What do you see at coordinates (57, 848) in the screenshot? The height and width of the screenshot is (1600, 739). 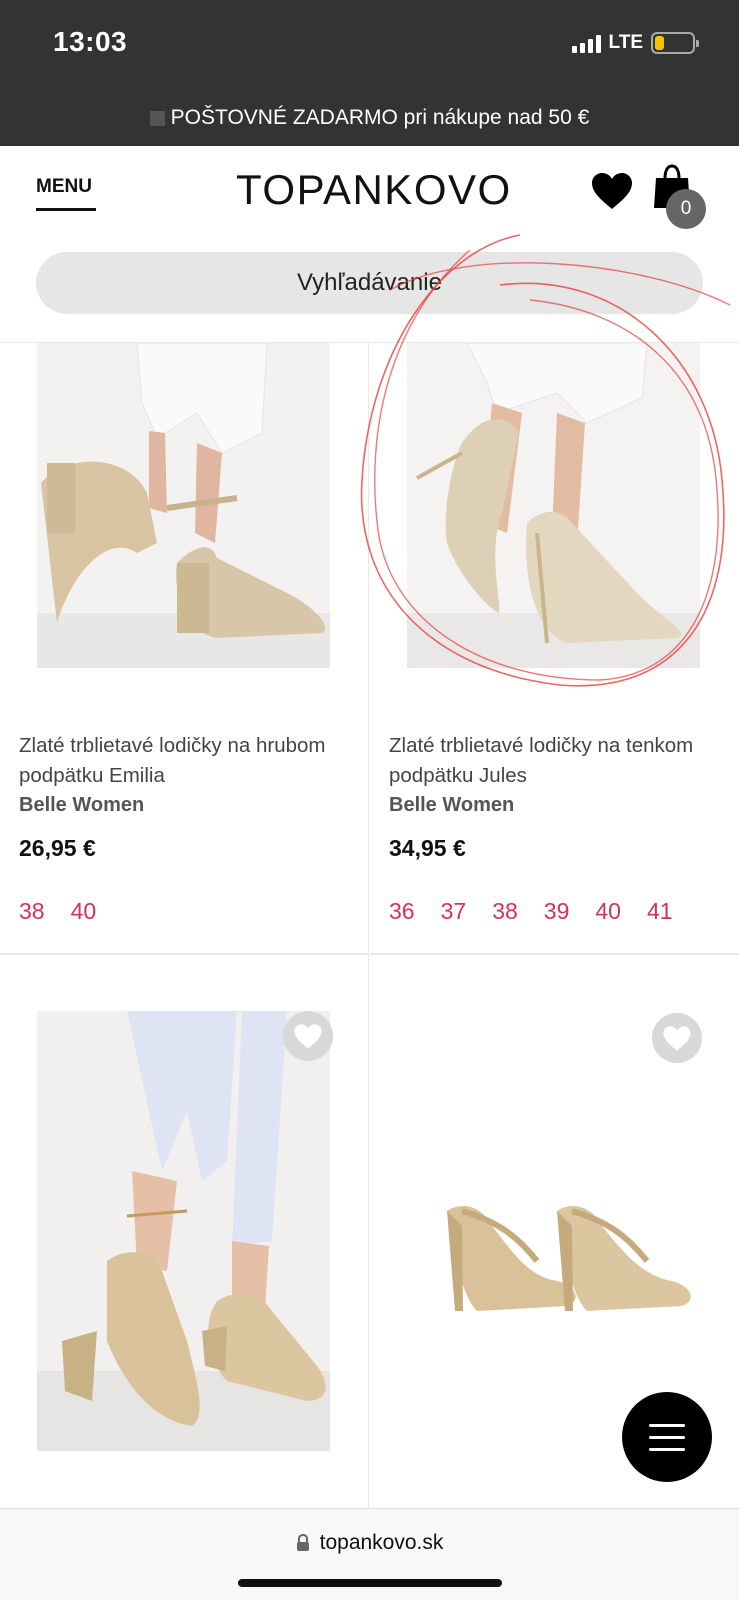 I see `product-price: 26,95 €` at bounding box center [57, 848].